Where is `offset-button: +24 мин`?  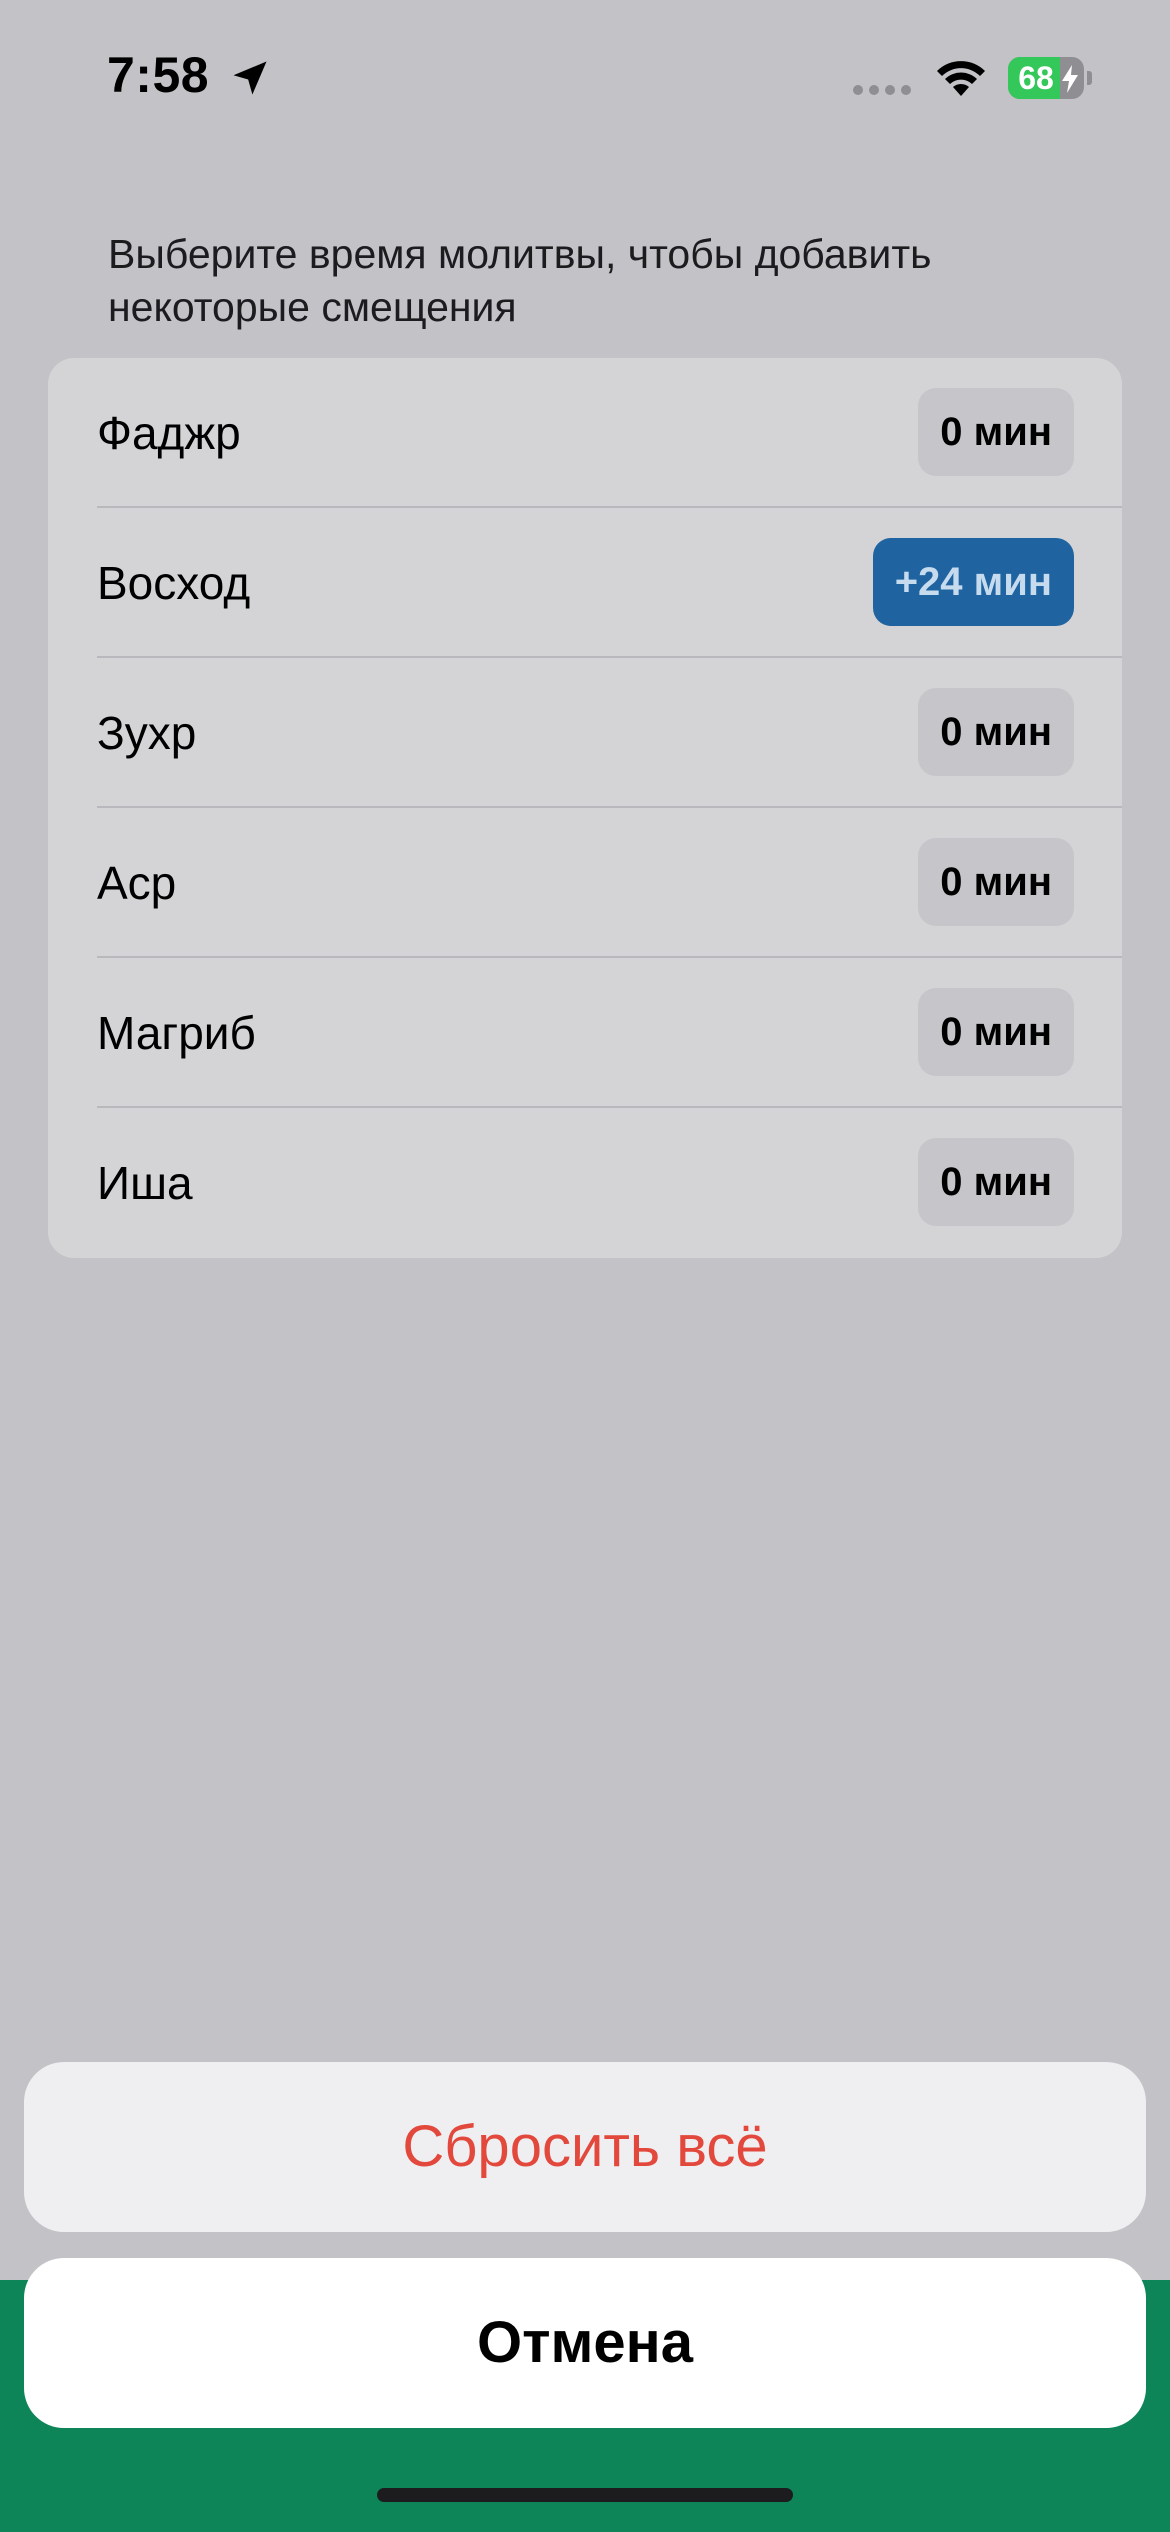 offset-button: +24 мин is located at coordinates (973, 582).